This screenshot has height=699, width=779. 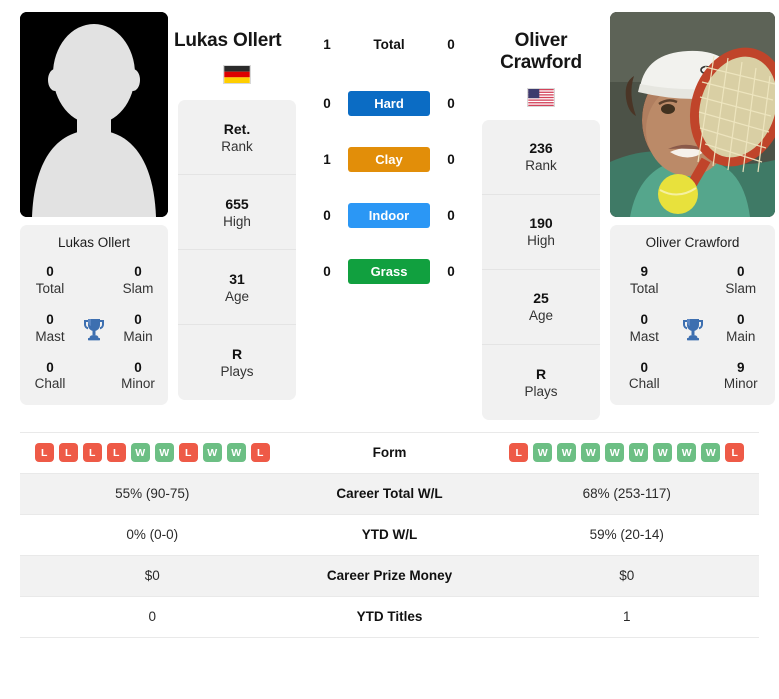 What do you see at coordinates (451, 159) in the screenshot?
I see `h2h-right-clay: 0` at bounding box center [451, 159].